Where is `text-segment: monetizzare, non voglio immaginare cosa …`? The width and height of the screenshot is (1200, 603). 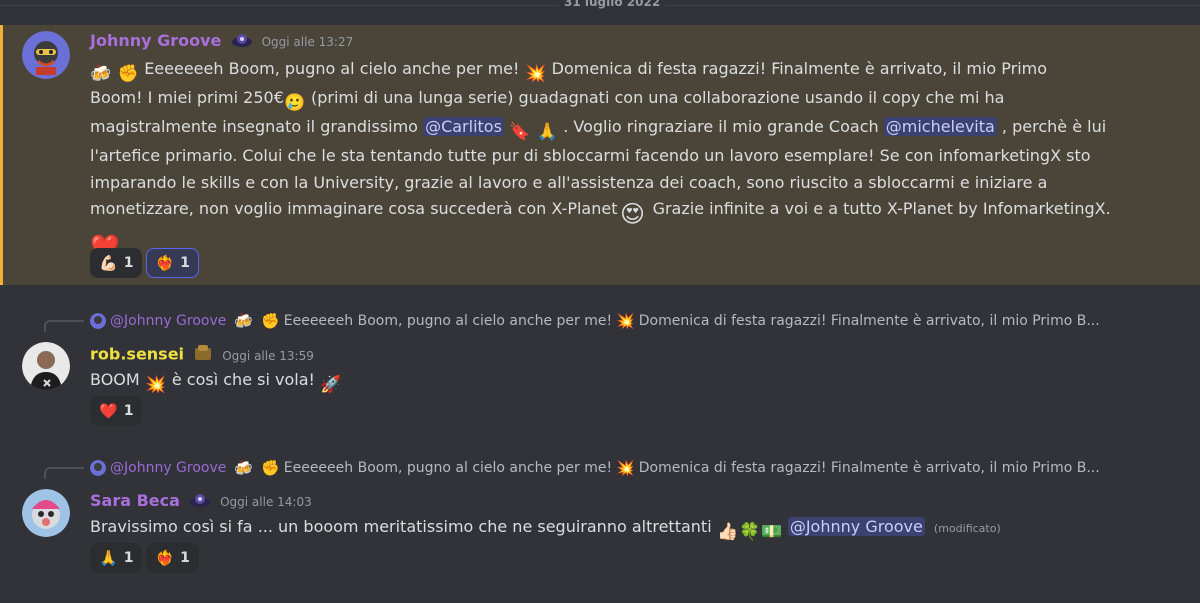
text-segment: monetizzare, non voglio immaginare cosa … is located at coordinates (354, 208).